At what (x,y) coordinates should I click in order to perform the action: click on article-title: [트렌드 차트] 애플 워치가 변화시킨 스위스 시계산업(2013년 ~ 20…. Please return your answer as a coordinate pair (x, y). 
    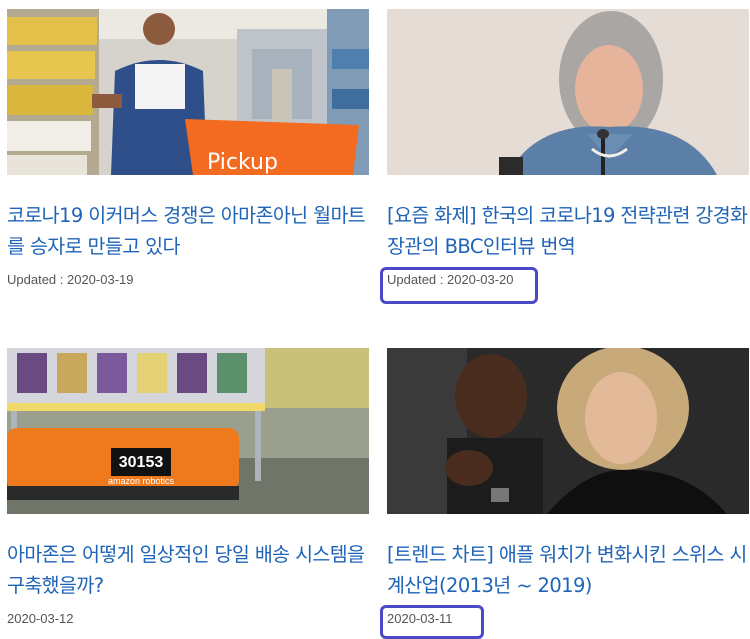
    Looking at the image, I should click on (568, 570).